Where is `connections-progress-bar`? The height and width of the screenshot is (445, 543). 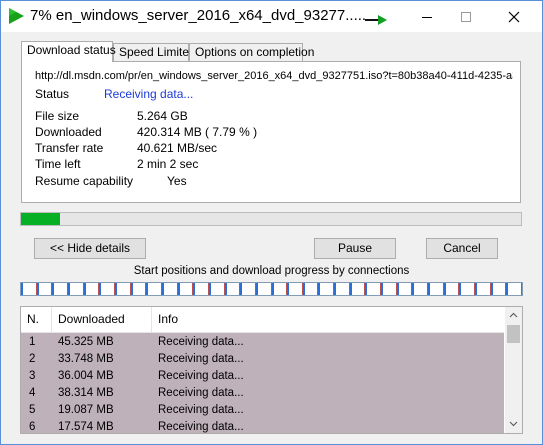
connections-progress-bar is located at coordinates (271, 289).